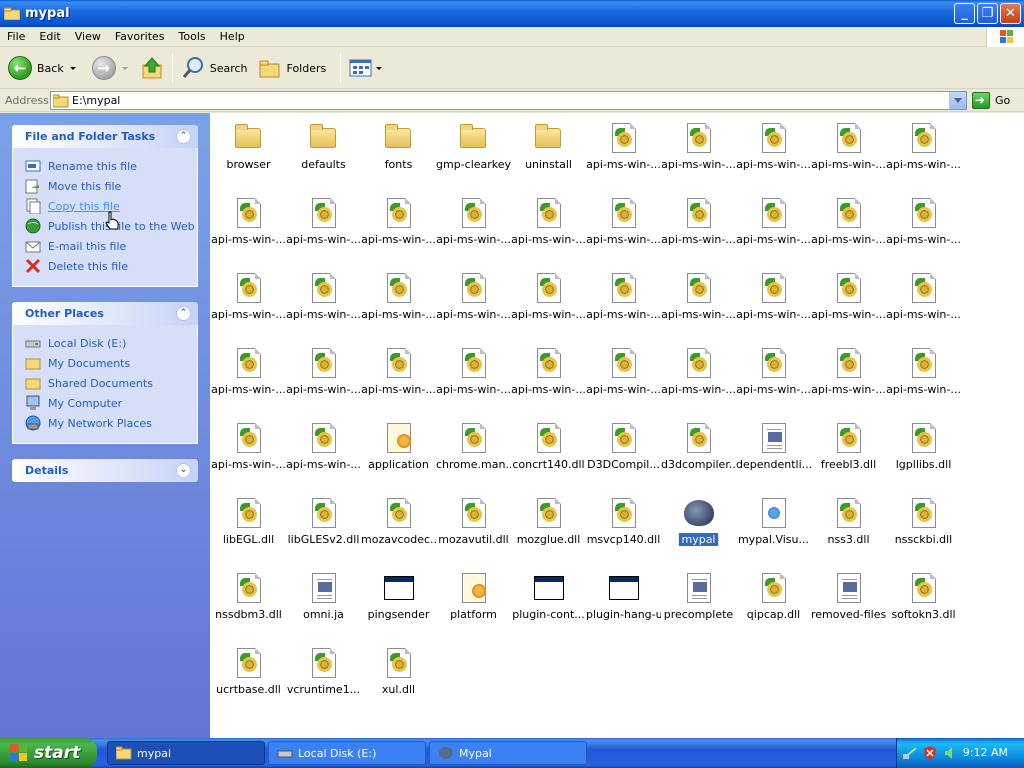  Describe the element at coordinates (42, 68) in the screenshot. I see `back-button: ← Back` at that location.